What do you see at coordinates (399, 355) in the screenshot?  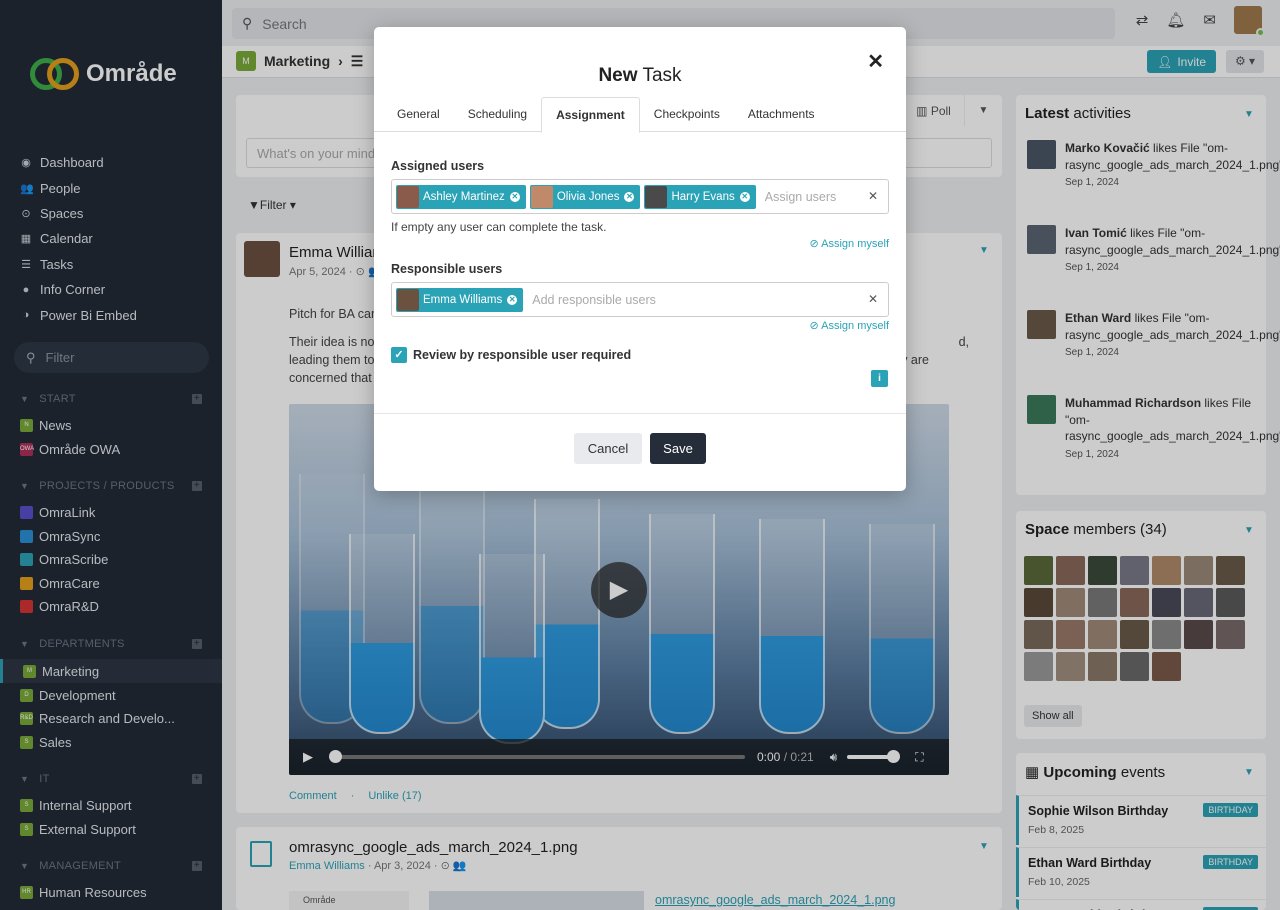 I see `checkmark-icon: ✓` at bounding box center [399, 355].